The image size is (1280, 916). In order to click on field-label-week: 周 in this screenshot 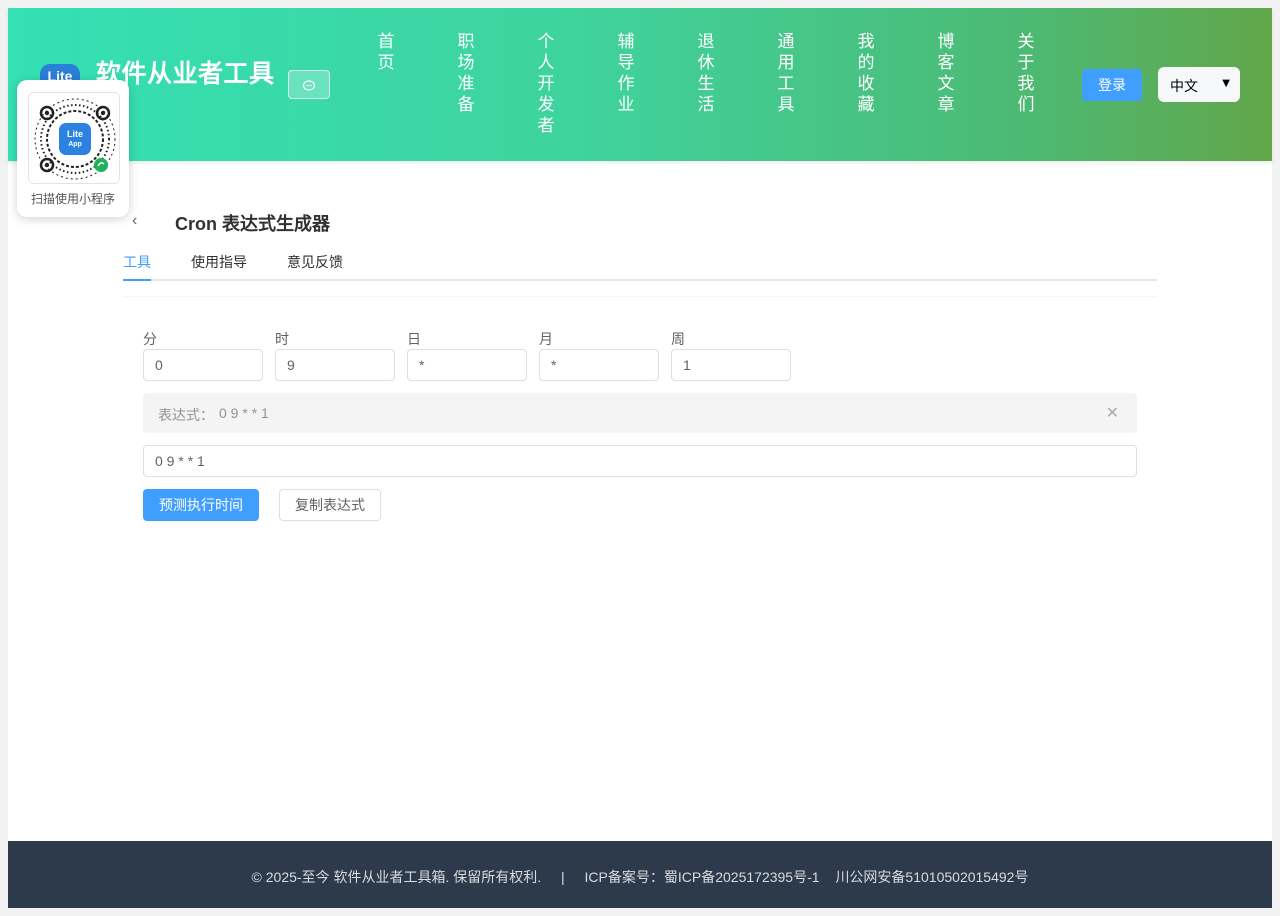, I will do `click(678, 339)`.